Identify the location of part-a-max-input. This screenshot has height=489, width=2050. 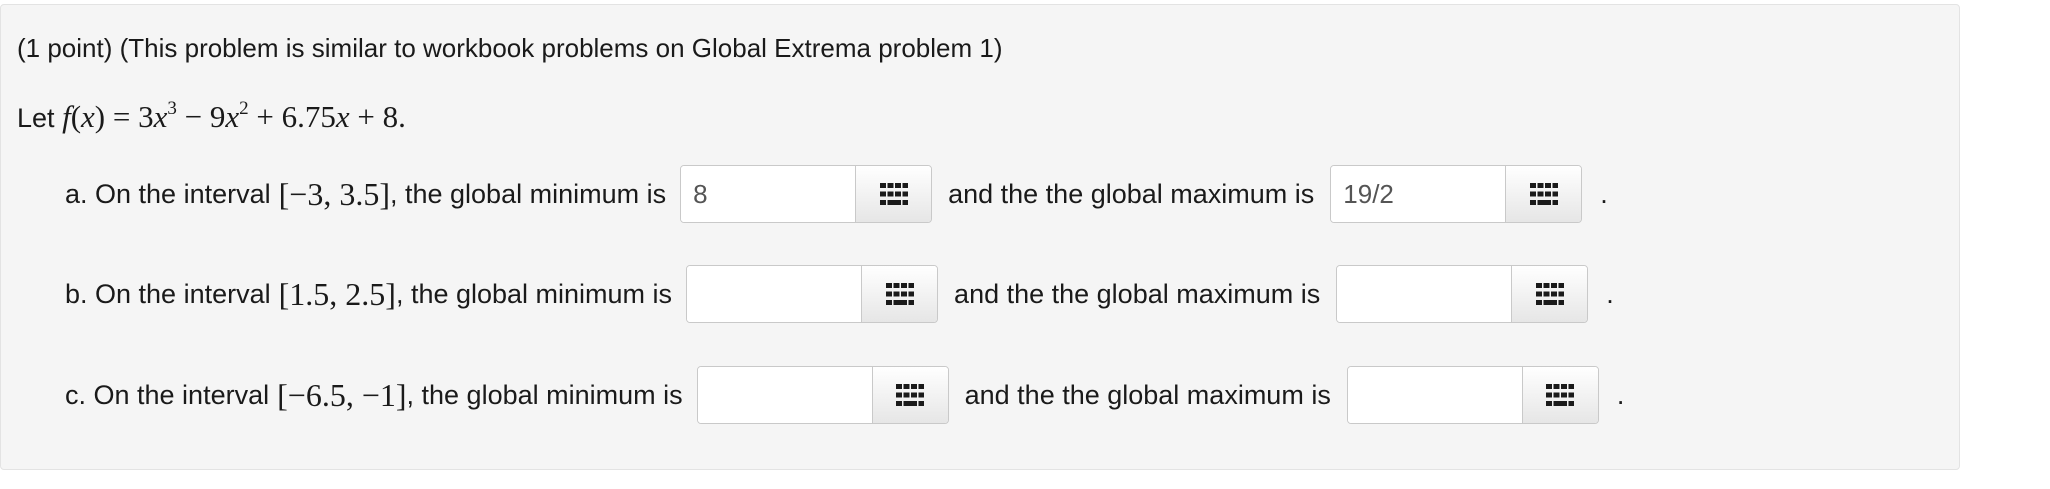
(1418, 194).